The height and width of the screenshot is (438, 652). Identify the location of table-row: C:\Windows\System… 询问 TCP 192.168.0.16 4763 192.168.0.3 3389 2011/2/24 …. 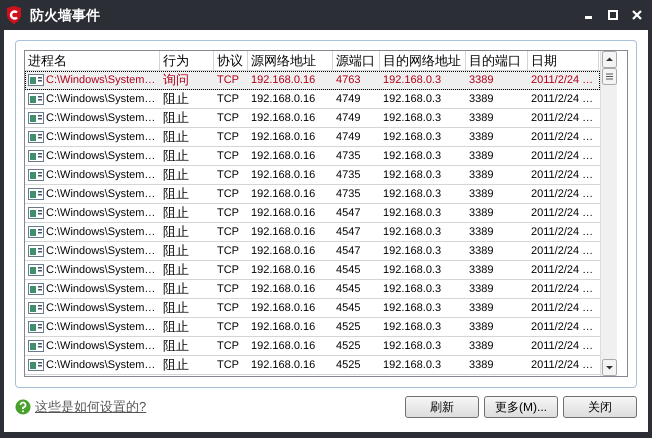
(312, 80).